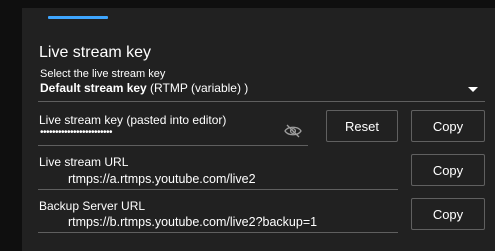  I want to click on stream-key-select-type: (RTMP (variable) ), so click(197, 88).